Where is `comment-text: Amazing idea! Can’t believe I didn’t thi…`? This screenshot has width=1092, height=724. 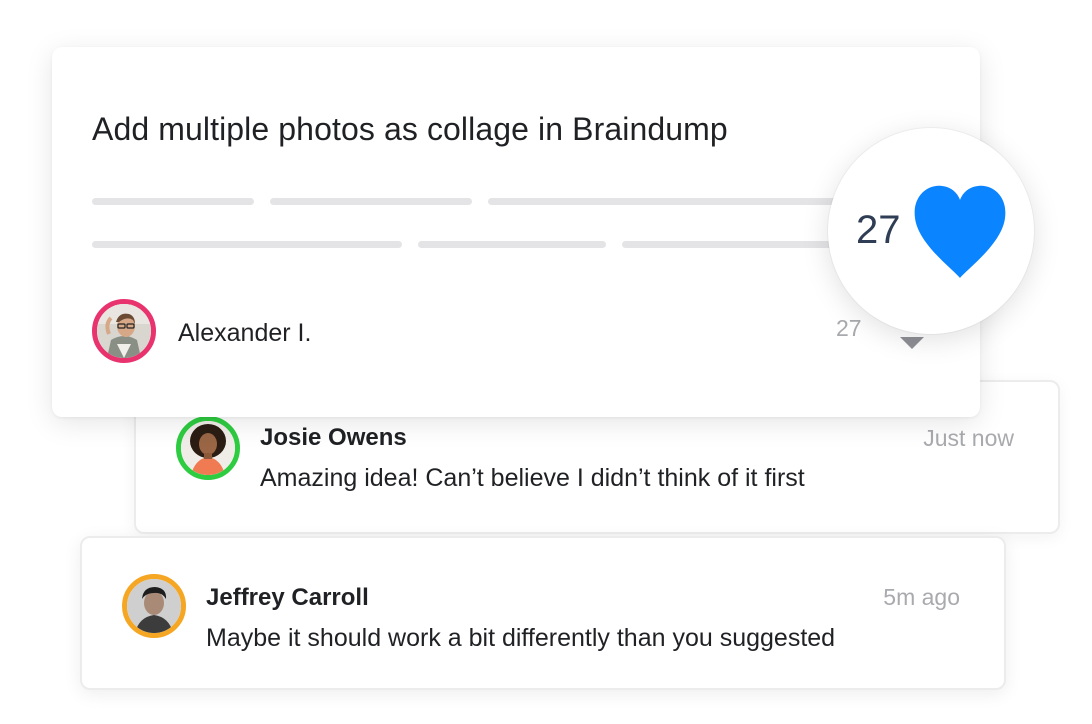
comment-text: Amazing idea! Can’t believe I didn’t thi… is located at coordinates (532, 478).